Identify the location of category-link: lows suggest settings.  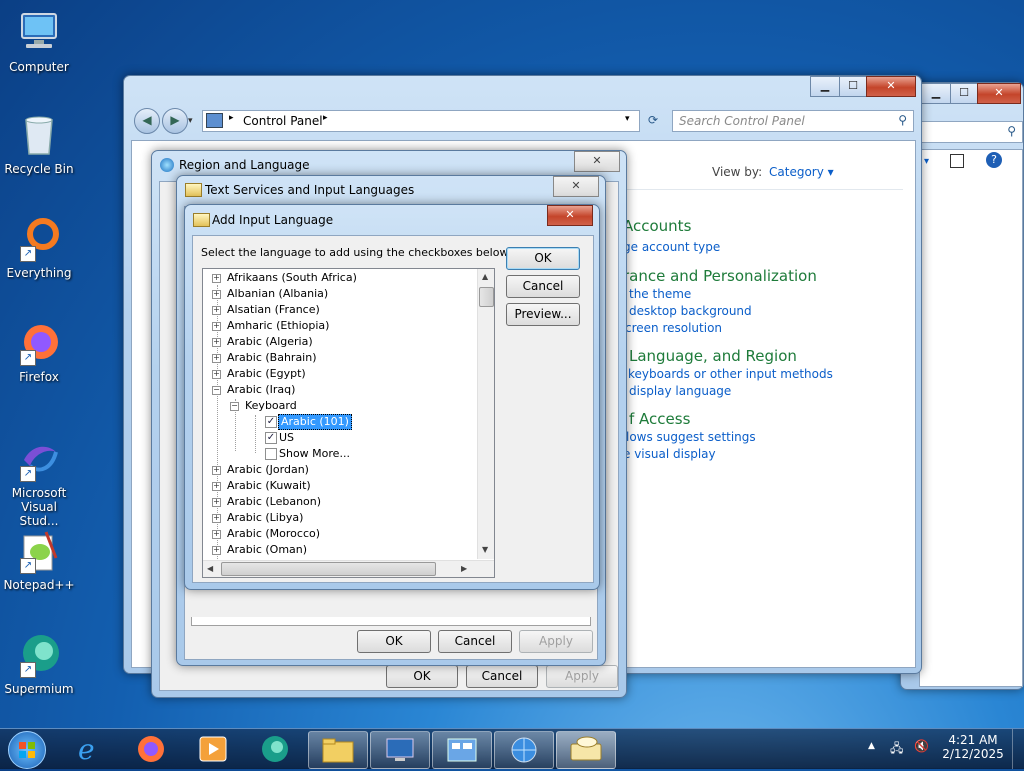
(691, 437).